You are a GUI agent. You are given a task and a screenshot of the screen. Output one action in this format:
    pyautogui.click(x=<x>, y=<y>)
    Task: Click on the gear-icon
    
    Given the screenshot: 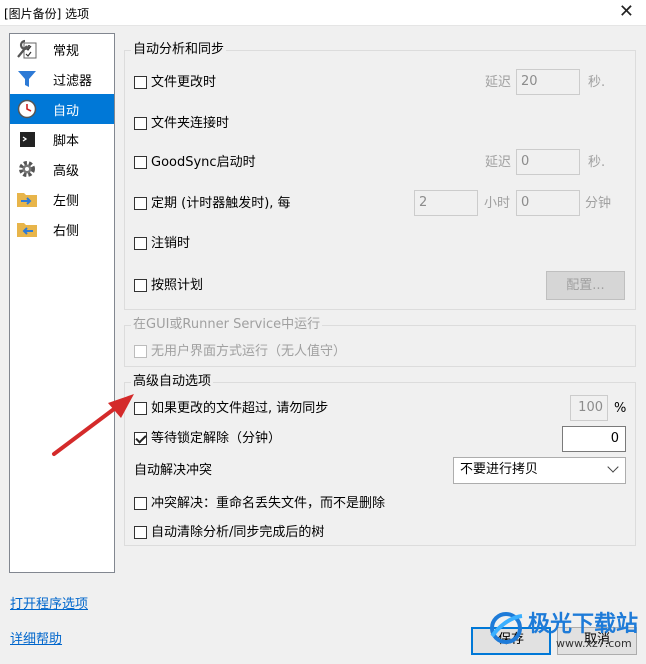 What is the action you would take?
    pyautogui.click(x=27, y=169)
    